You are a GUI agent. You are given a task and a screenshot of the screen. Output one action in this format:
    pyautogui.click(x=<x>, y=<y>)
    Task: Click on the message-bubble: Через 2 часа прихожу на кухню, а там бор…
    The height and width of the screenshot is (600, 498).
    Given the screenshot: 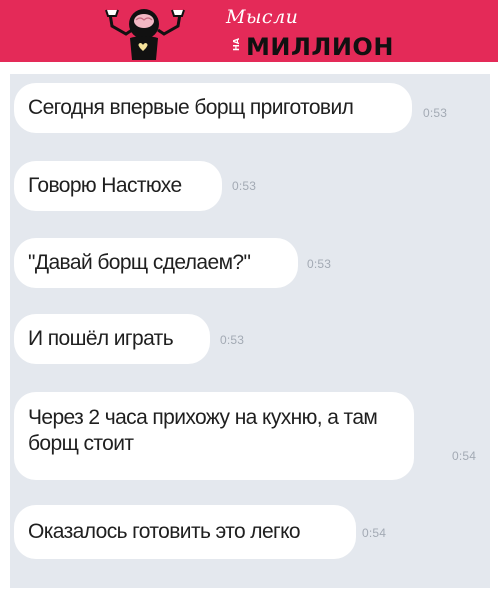 What is the action you would take?
    pyautogui.click(x=214, y=436)
    